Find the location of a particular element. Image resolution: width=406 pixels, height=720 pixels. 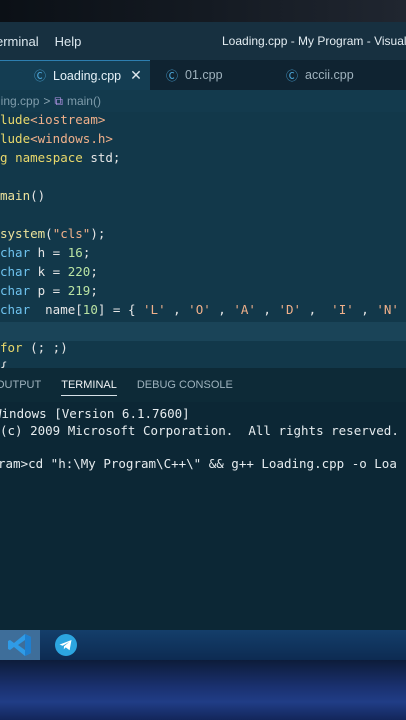

vscode-icon is located at coordinates (19, 645).